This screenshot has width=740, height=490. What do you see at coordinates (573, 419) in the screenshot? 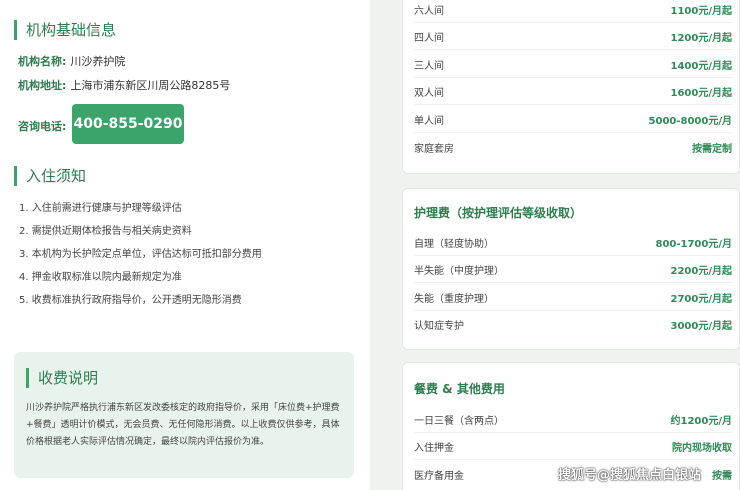
I see `table-row: 一日三餐（含两点） 约1200元/月` at bounding box center [573, 419].